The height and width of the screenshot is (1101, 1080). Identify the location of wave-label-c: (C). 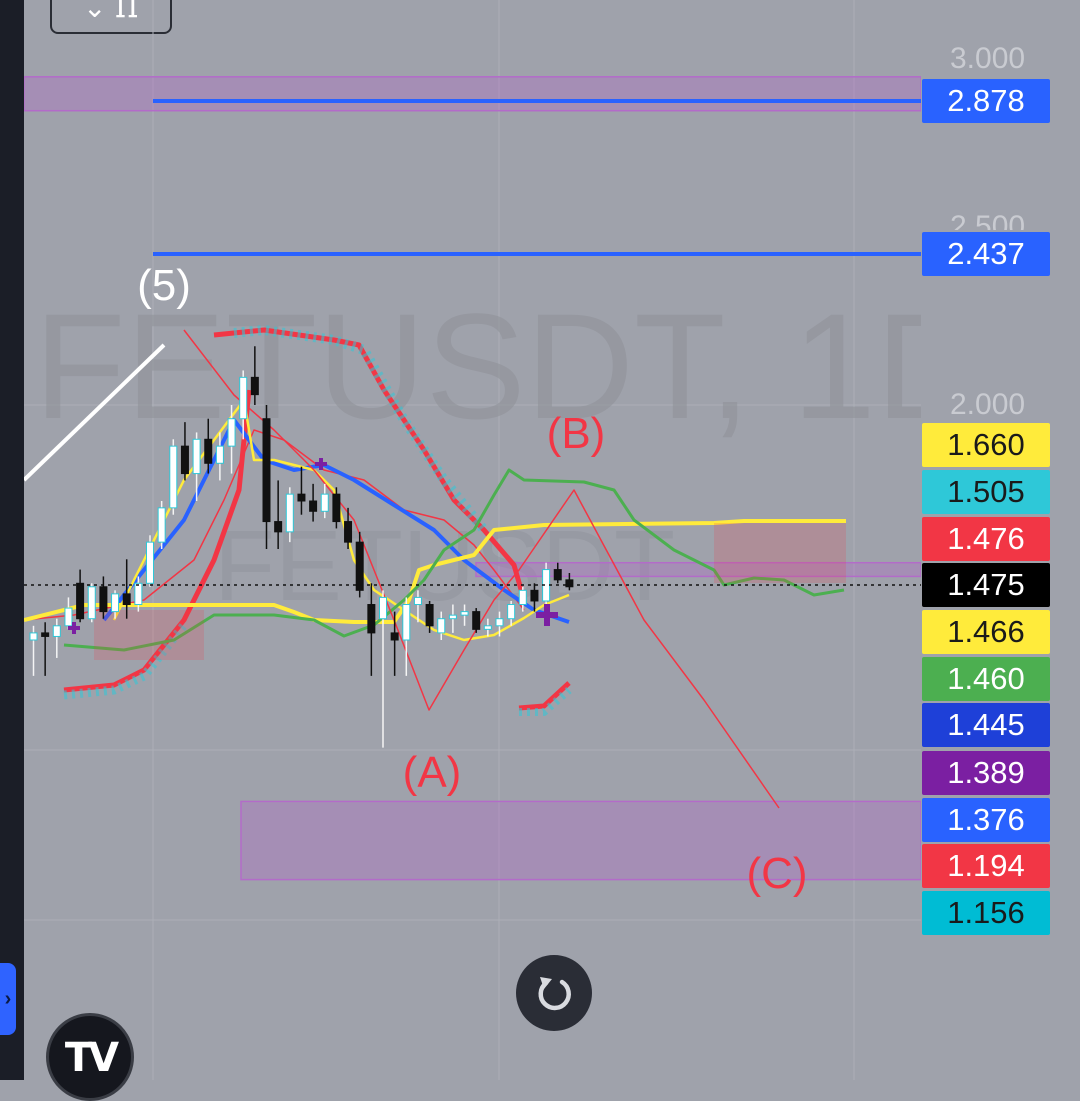
(776, 873).